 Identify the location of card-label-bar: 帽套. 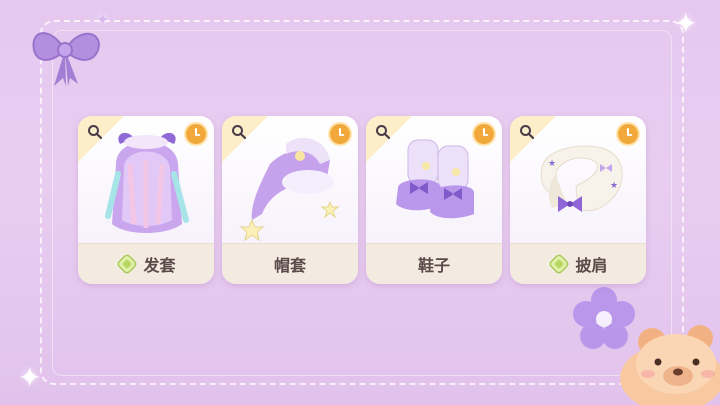
(290, 263).